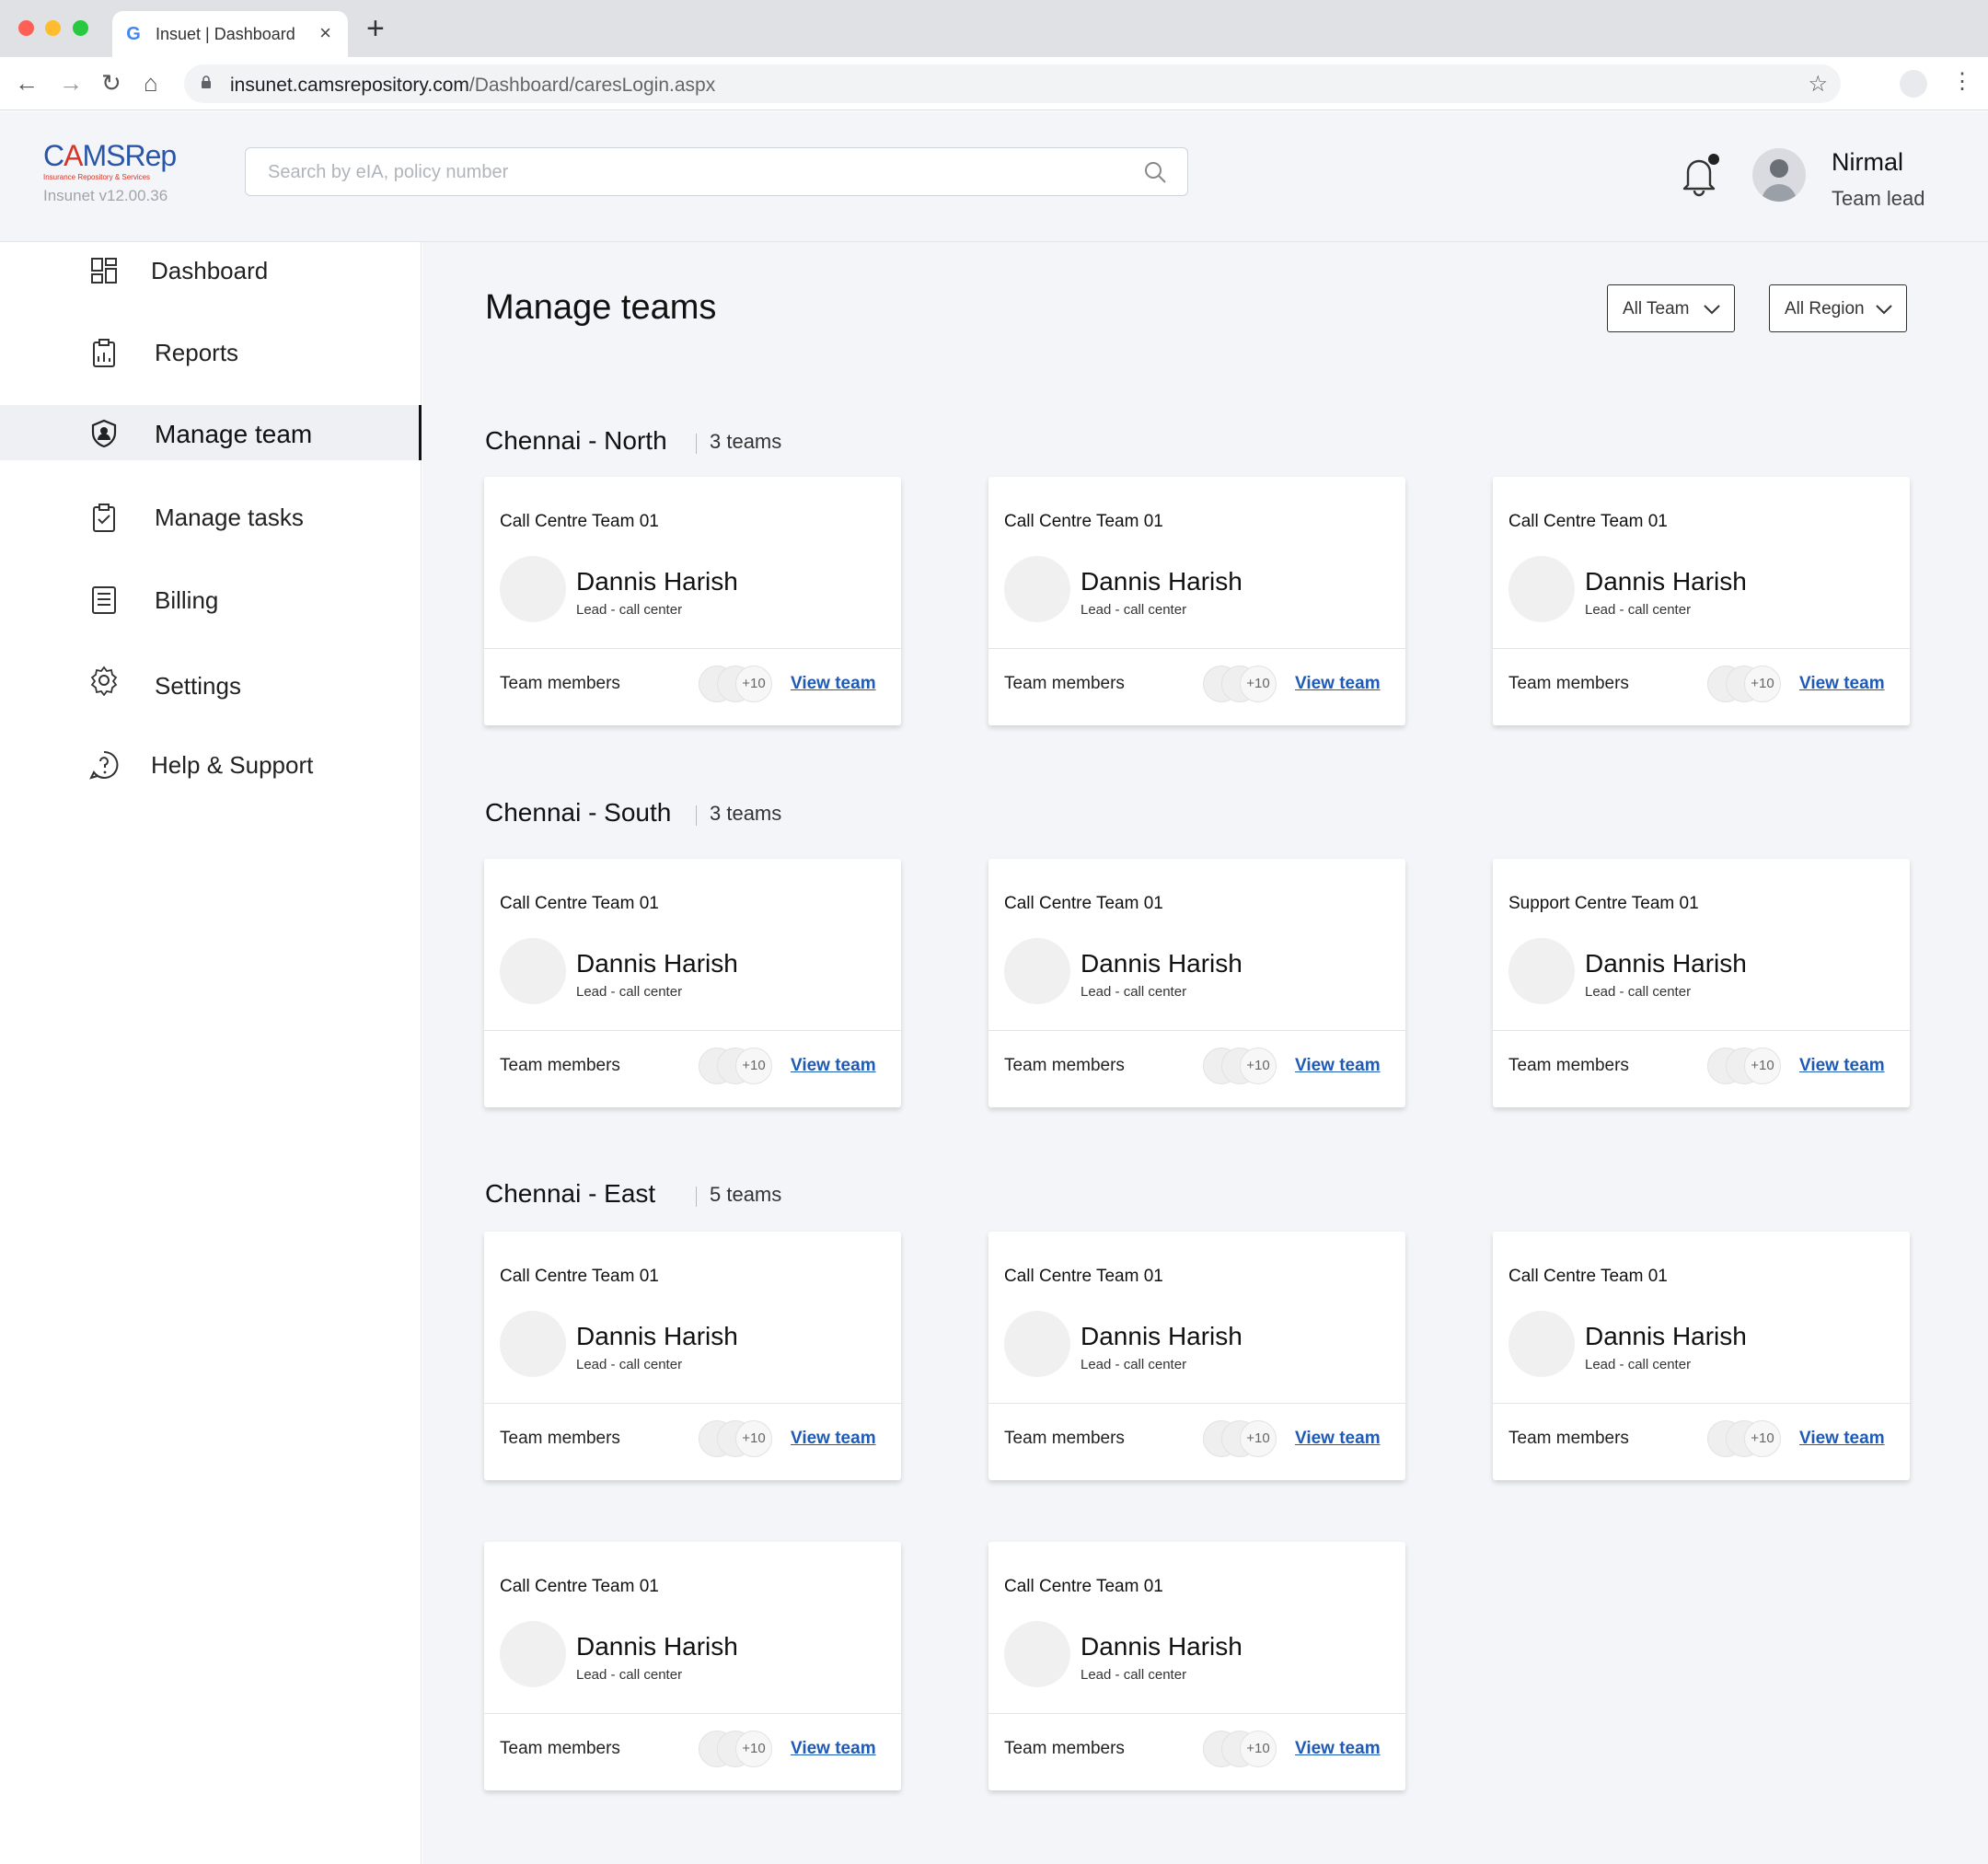 The width and height of the screenshot is (1988, 1864). I want to click on window-maximize-button, so click(80, 28).